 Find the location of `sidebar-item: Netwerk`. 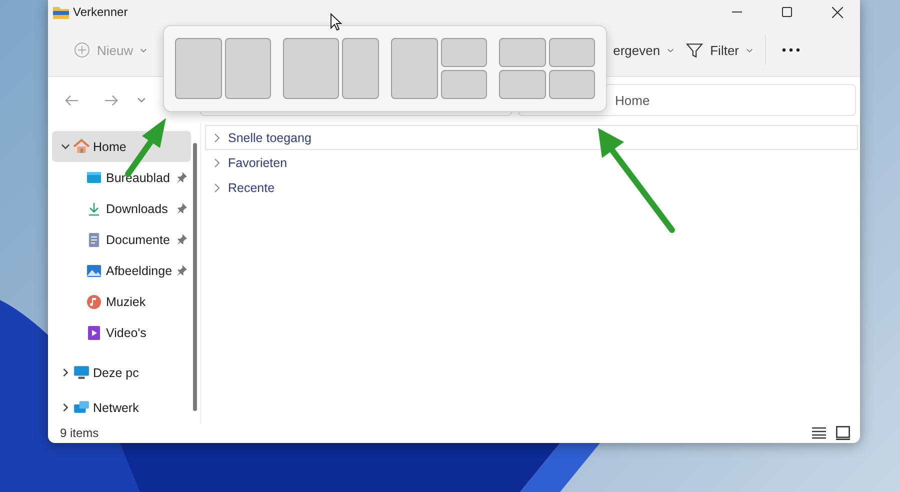

sidebar-item: Netwerk is located at coordinates (122, 407).